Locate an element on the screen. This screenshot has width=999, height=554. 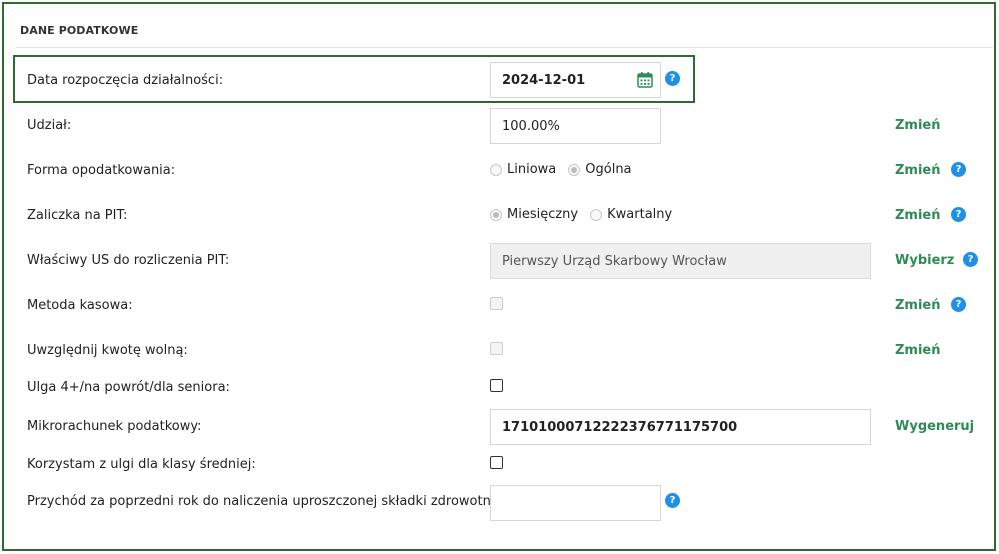
free-amount-change-link: Zmień is located at coordinates (918, 350).